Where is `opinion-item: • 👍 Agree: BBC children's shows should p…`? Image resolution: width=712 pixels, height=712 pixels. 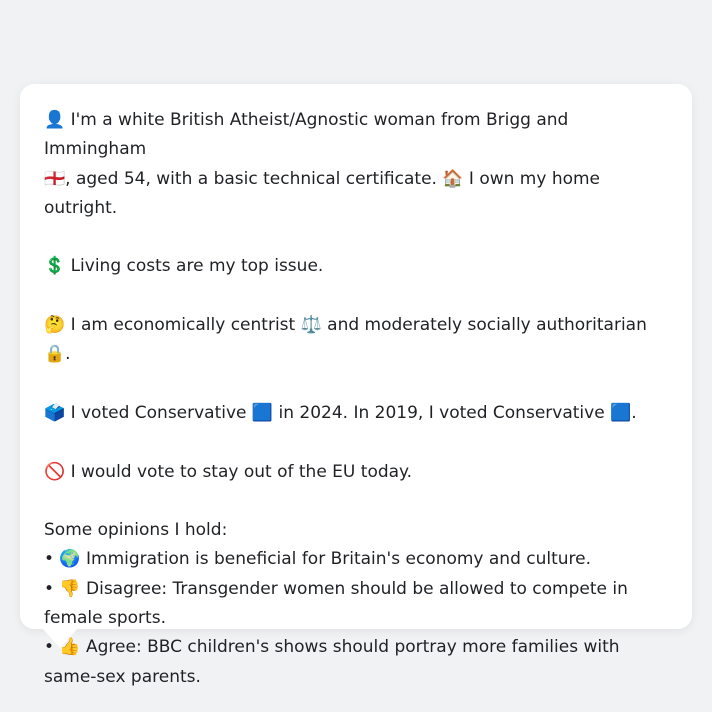
opinion-item: • 👍 Agree: BBC children's shows should p… is located at coordinates (332, 662).